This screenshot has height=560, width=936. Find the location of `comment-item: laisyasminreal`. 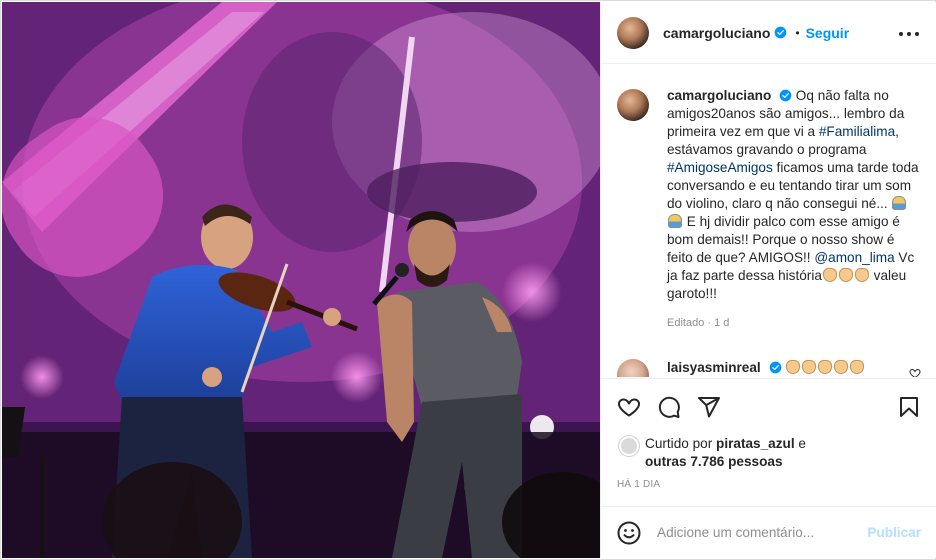

comment-item: laisyasminreal is located at coordinates (770, 368).